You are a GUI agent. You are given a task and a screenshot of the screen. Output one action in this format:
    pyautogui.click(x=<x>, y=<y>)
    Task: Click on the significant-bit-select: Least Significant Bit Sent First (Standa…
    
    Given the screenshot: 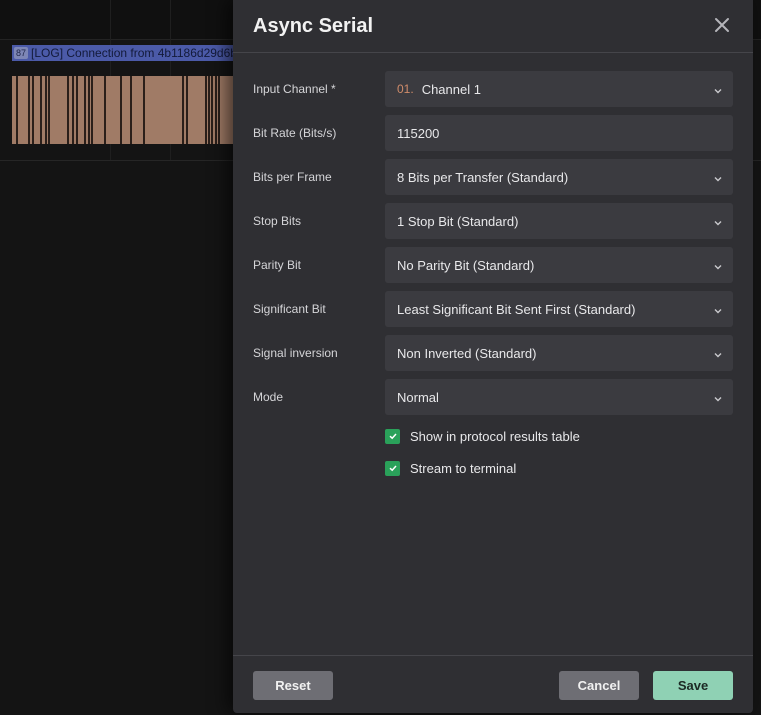 What is the action you would take?
    pyautogui.click(x=559, y=309)
    